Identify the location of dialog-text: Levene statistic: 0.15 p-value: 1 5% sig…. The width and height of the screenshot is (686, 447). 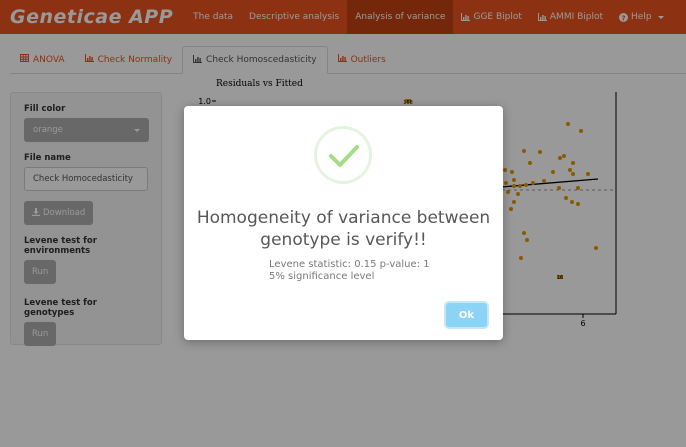
(349, 271).